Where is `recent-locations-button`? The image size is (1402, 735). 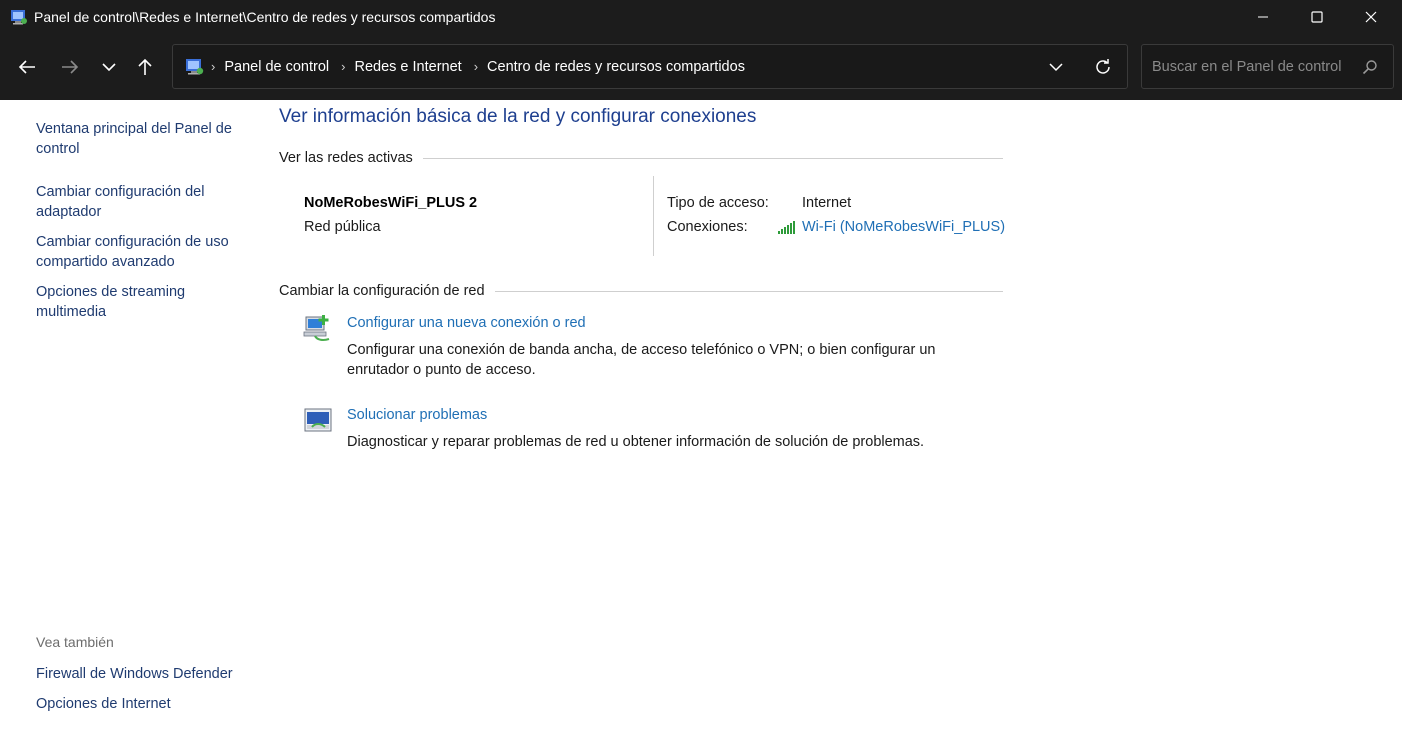
recent-locations-button is located at coordinates (109, 67).